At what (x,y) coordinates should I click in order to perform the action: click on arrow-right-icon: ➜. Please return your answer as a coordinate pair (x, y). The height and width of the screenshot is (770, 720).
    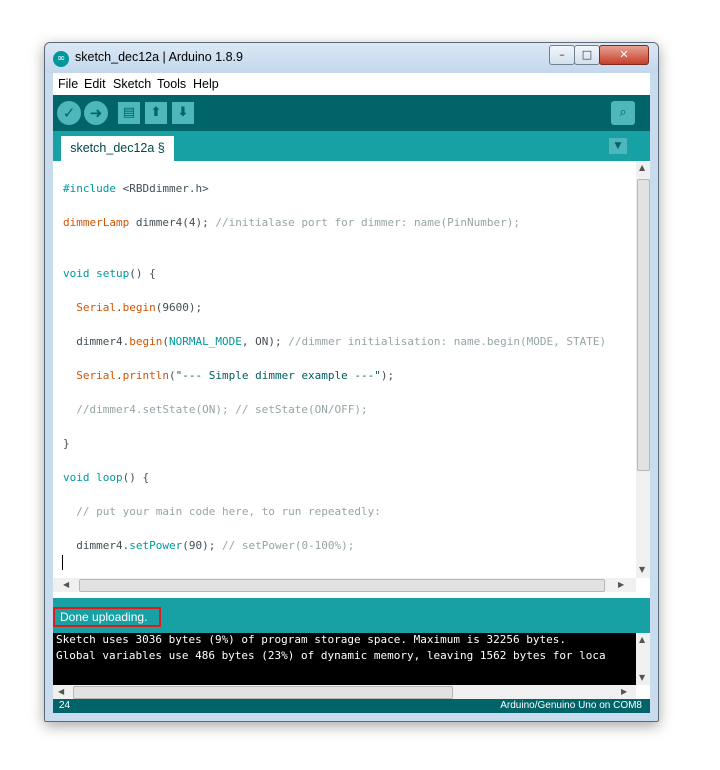
    Looking at the image, I should click on (96, 113).